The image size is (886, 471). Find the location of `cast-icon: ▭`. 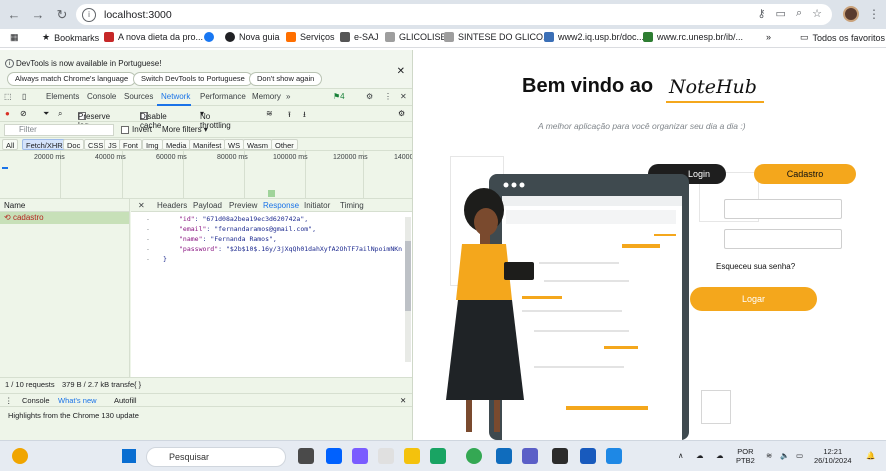

cast-icon: ▭ is located at coordinates (781, 13).